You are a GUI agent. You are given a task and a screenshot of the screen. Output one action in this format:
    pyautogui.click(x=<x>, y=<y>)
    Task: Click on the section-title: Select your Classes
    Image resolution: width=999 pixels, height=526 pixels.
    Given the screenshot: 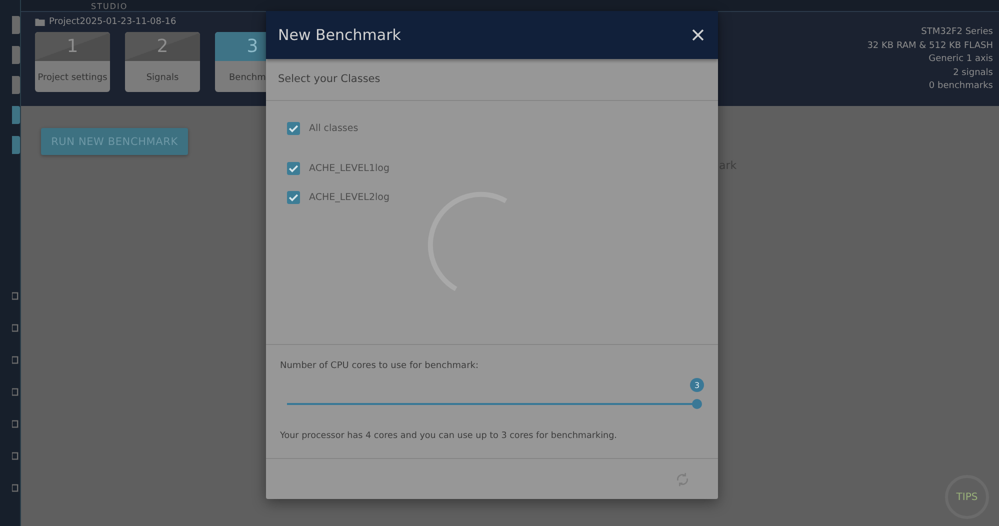 What is the action you would take?
    pyautogui.click(x=492, y=80)
    